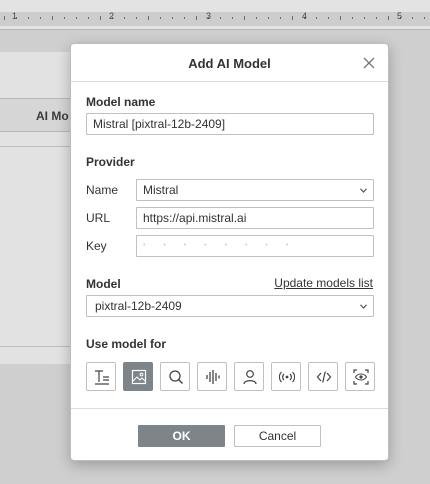  I want to click on ruler-number: 2, so click(112, 16).